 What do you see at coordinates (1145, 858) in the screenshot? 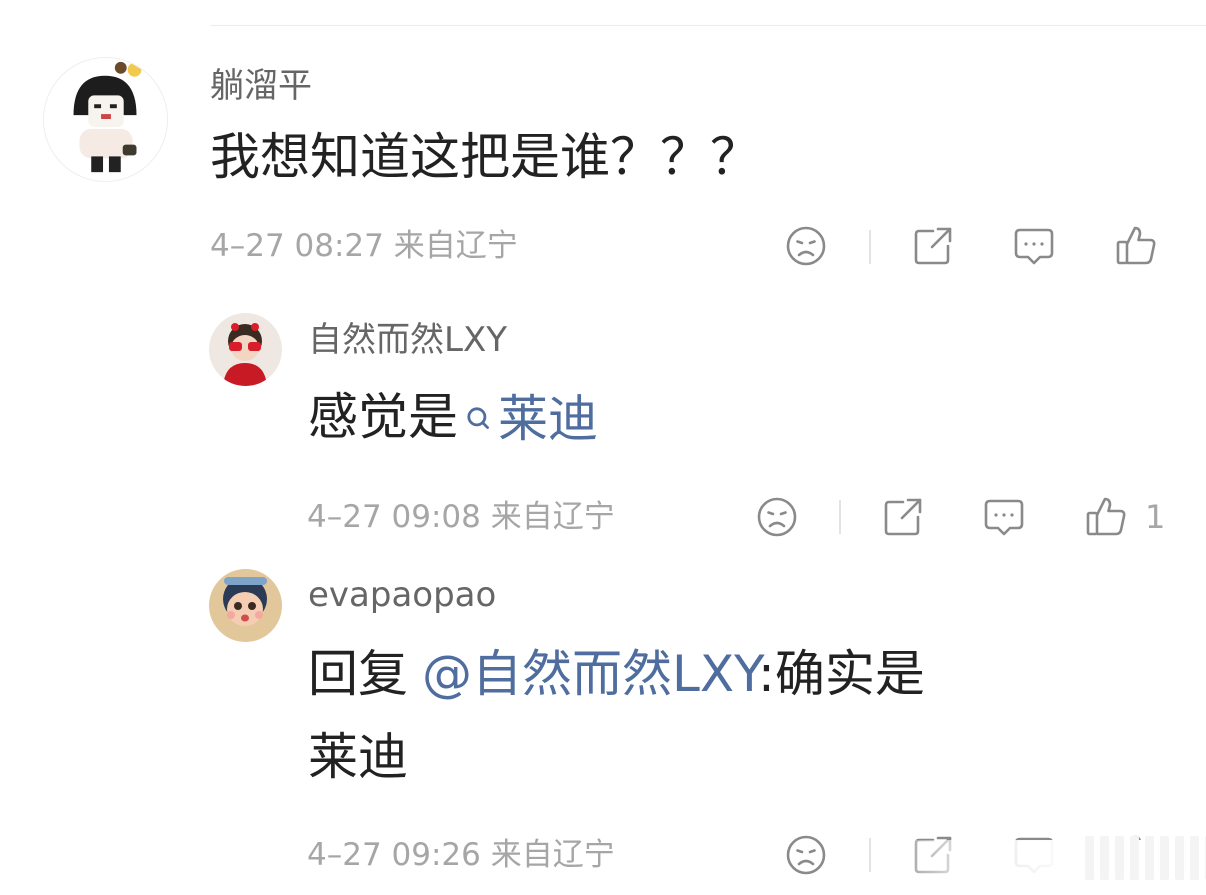
I see `watermark` at bounding box center [1145, 858].